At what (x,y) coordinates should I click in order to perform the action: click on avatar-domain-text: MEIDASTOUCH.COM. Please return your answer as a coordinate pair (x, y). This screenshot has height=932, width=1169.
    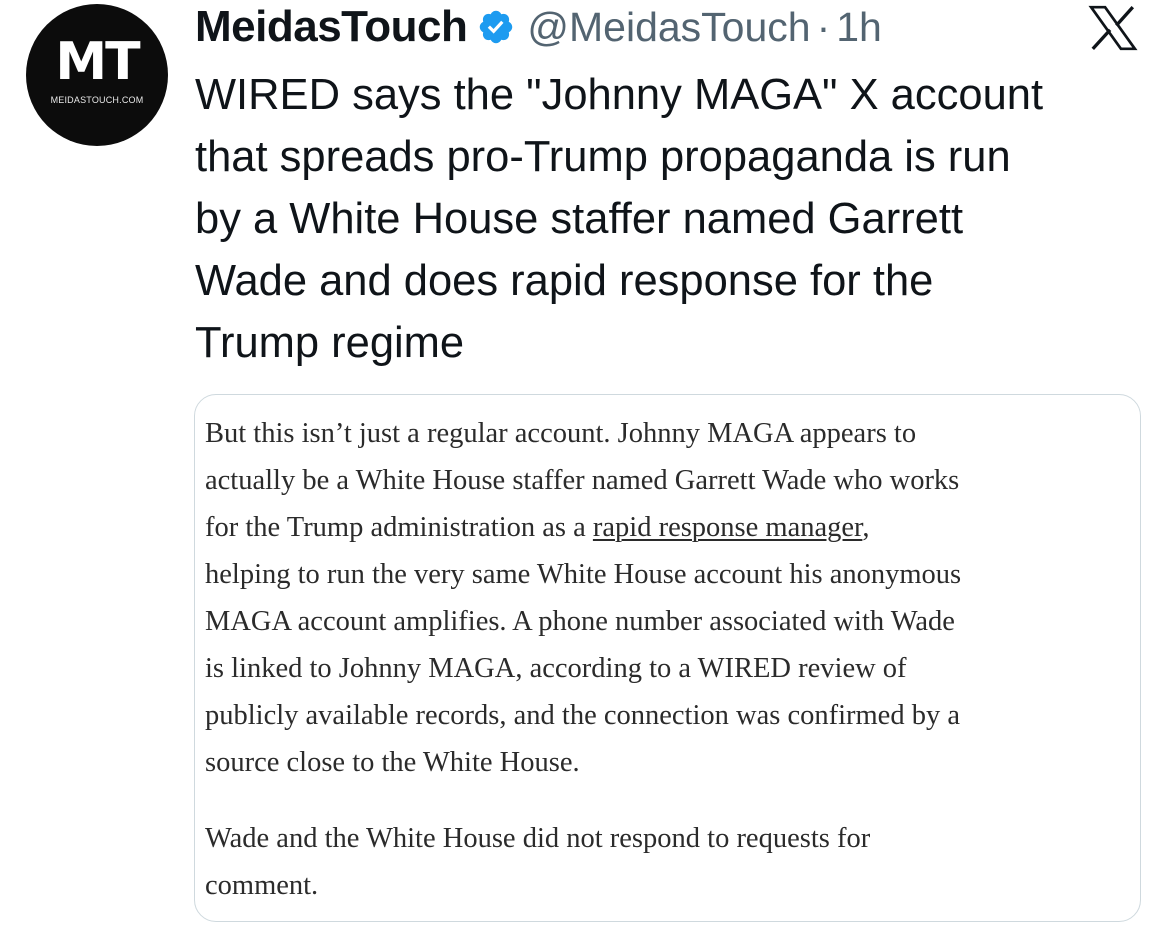
    Looking at the image, I should click on (97, 100).